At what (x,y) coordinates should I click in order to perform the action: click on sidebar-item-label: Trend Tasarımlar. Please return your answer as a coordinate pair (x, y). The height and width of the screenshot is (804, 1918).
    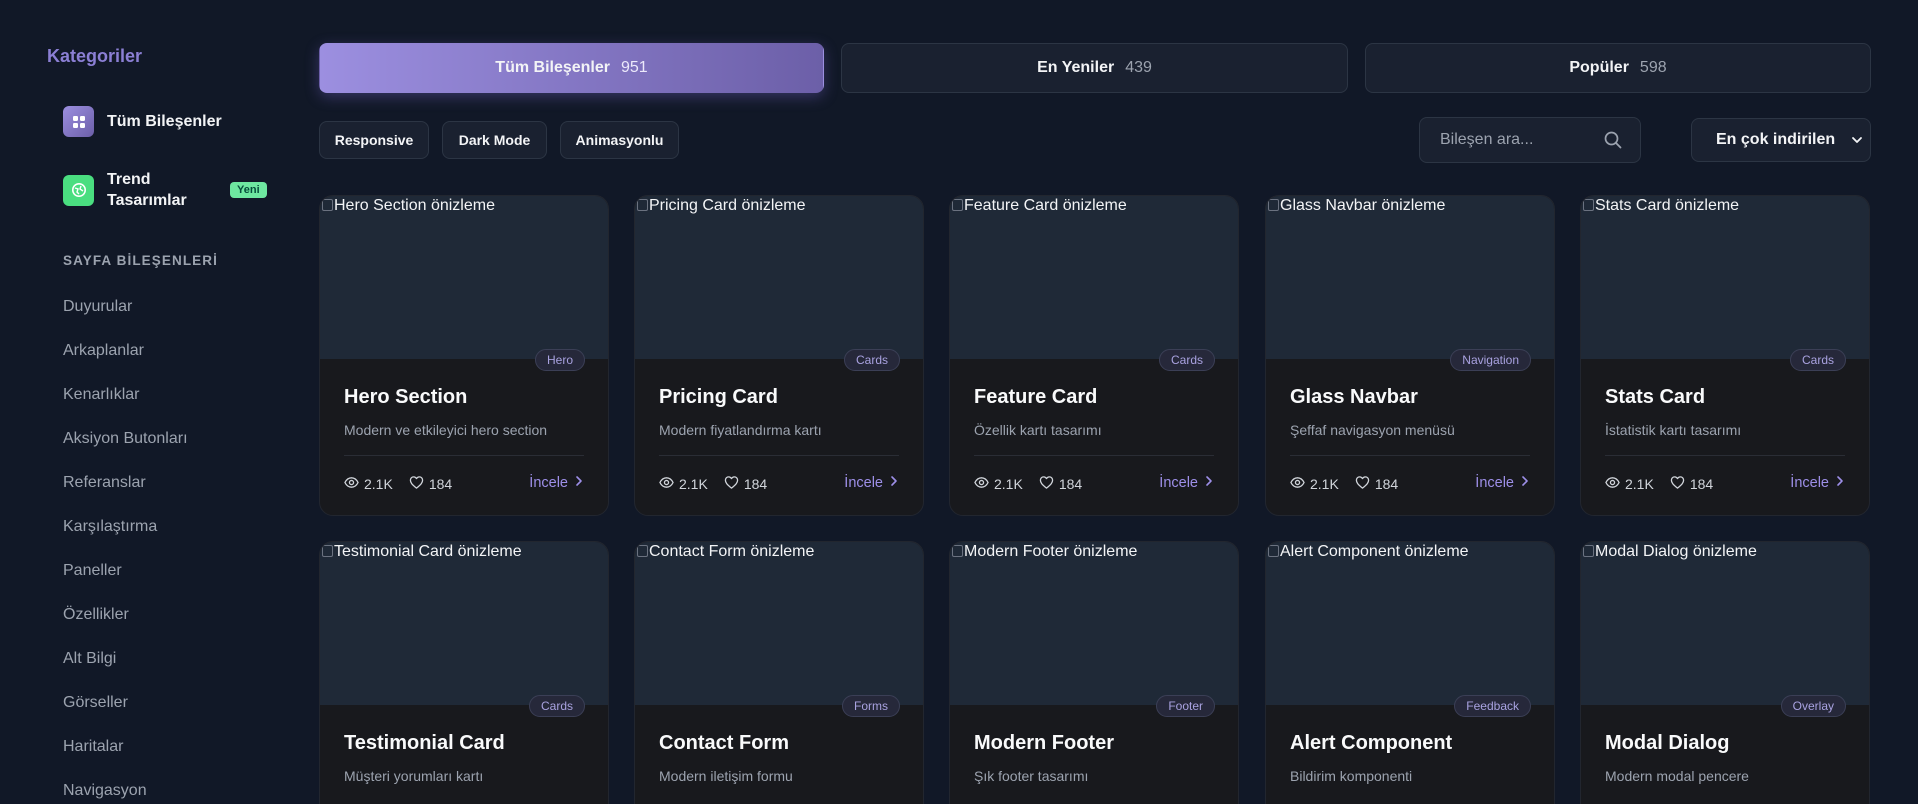
    Looking at the image, I should click on (147, 190).